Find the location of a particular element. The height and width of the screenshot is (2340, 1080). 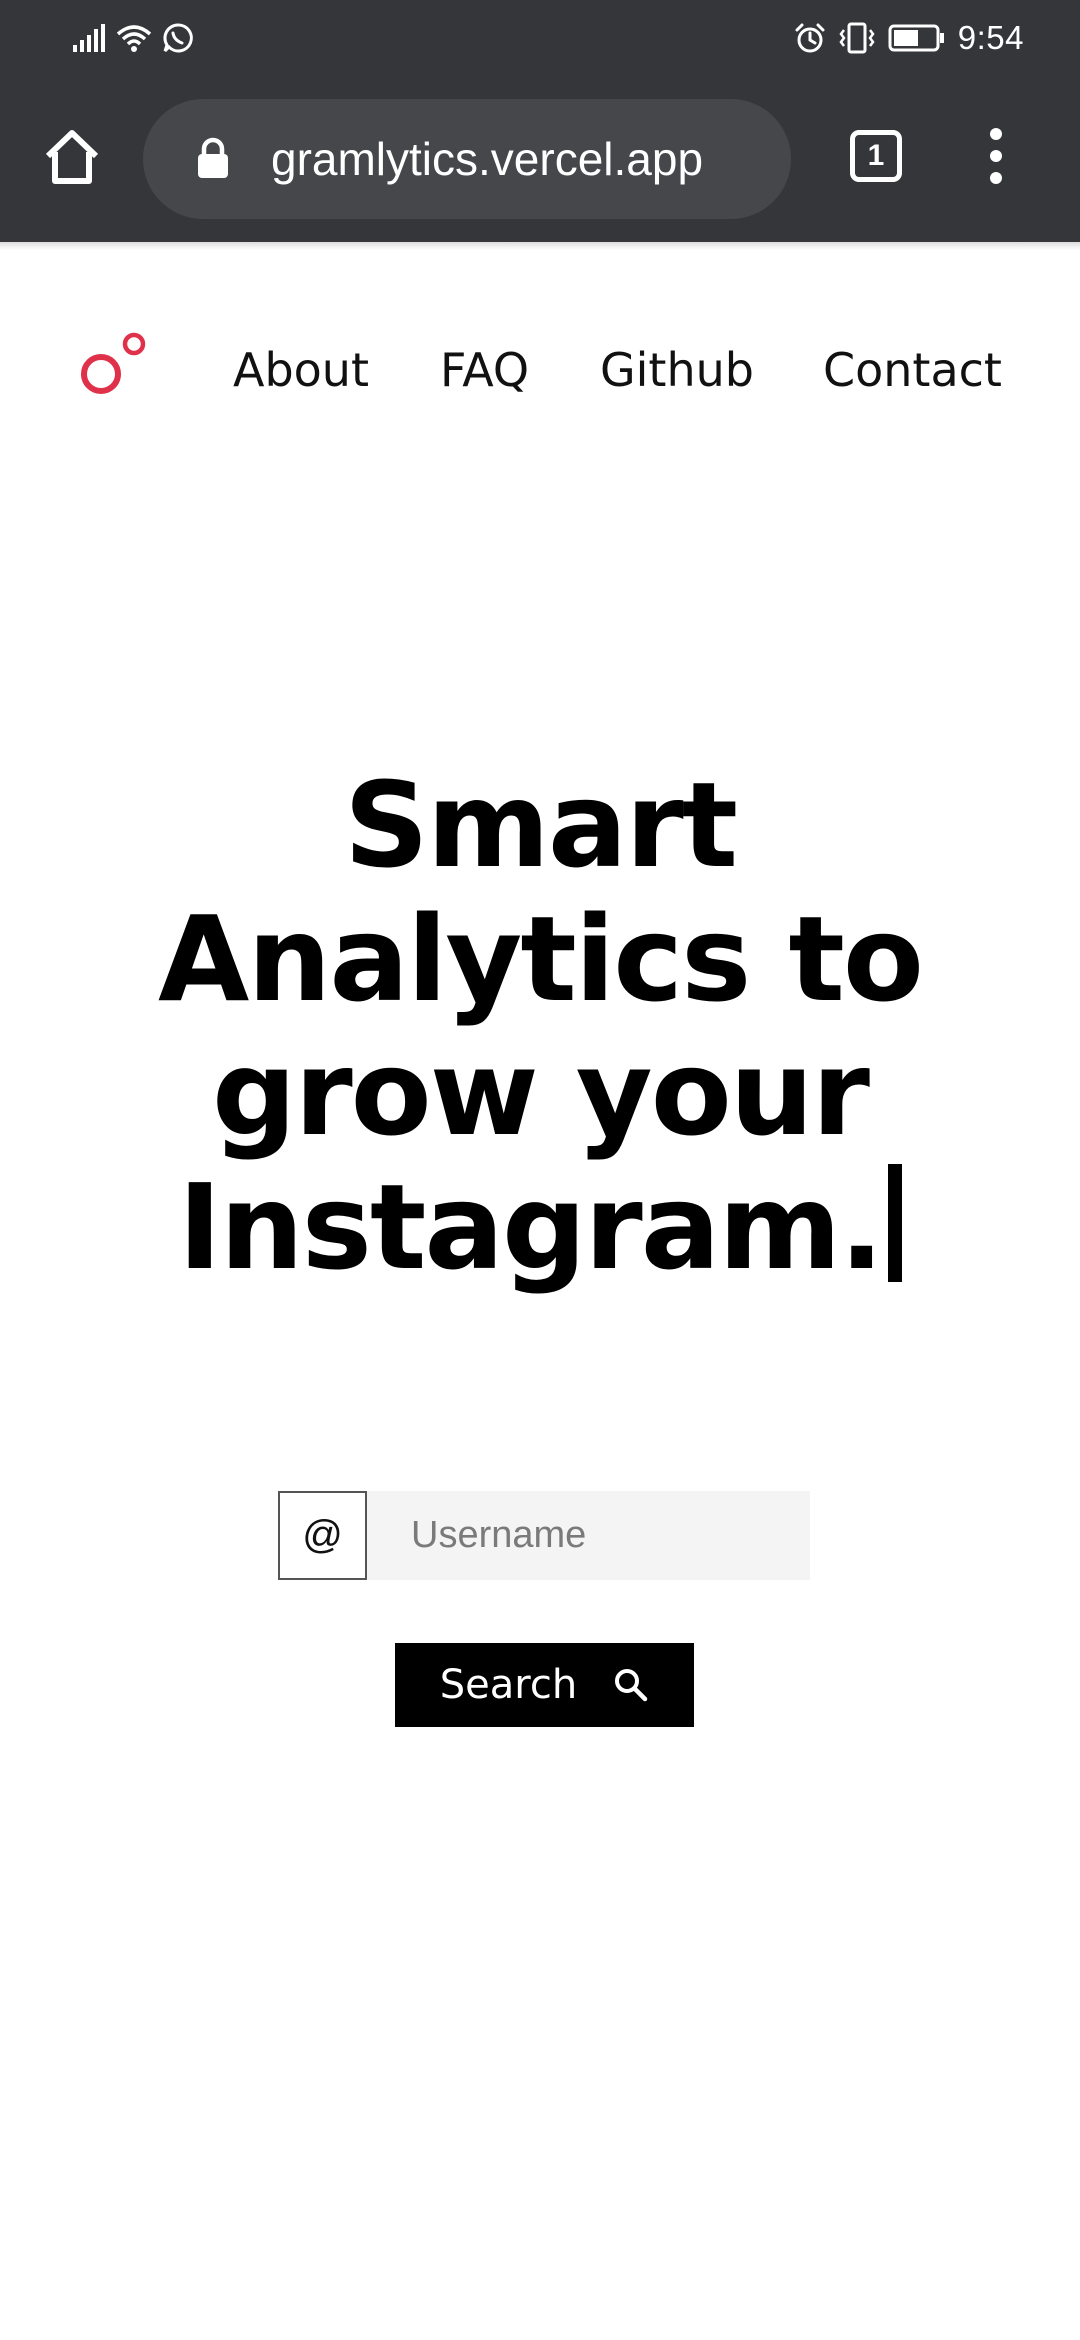

whatsapp-icon is located at coordinates (178, 38).